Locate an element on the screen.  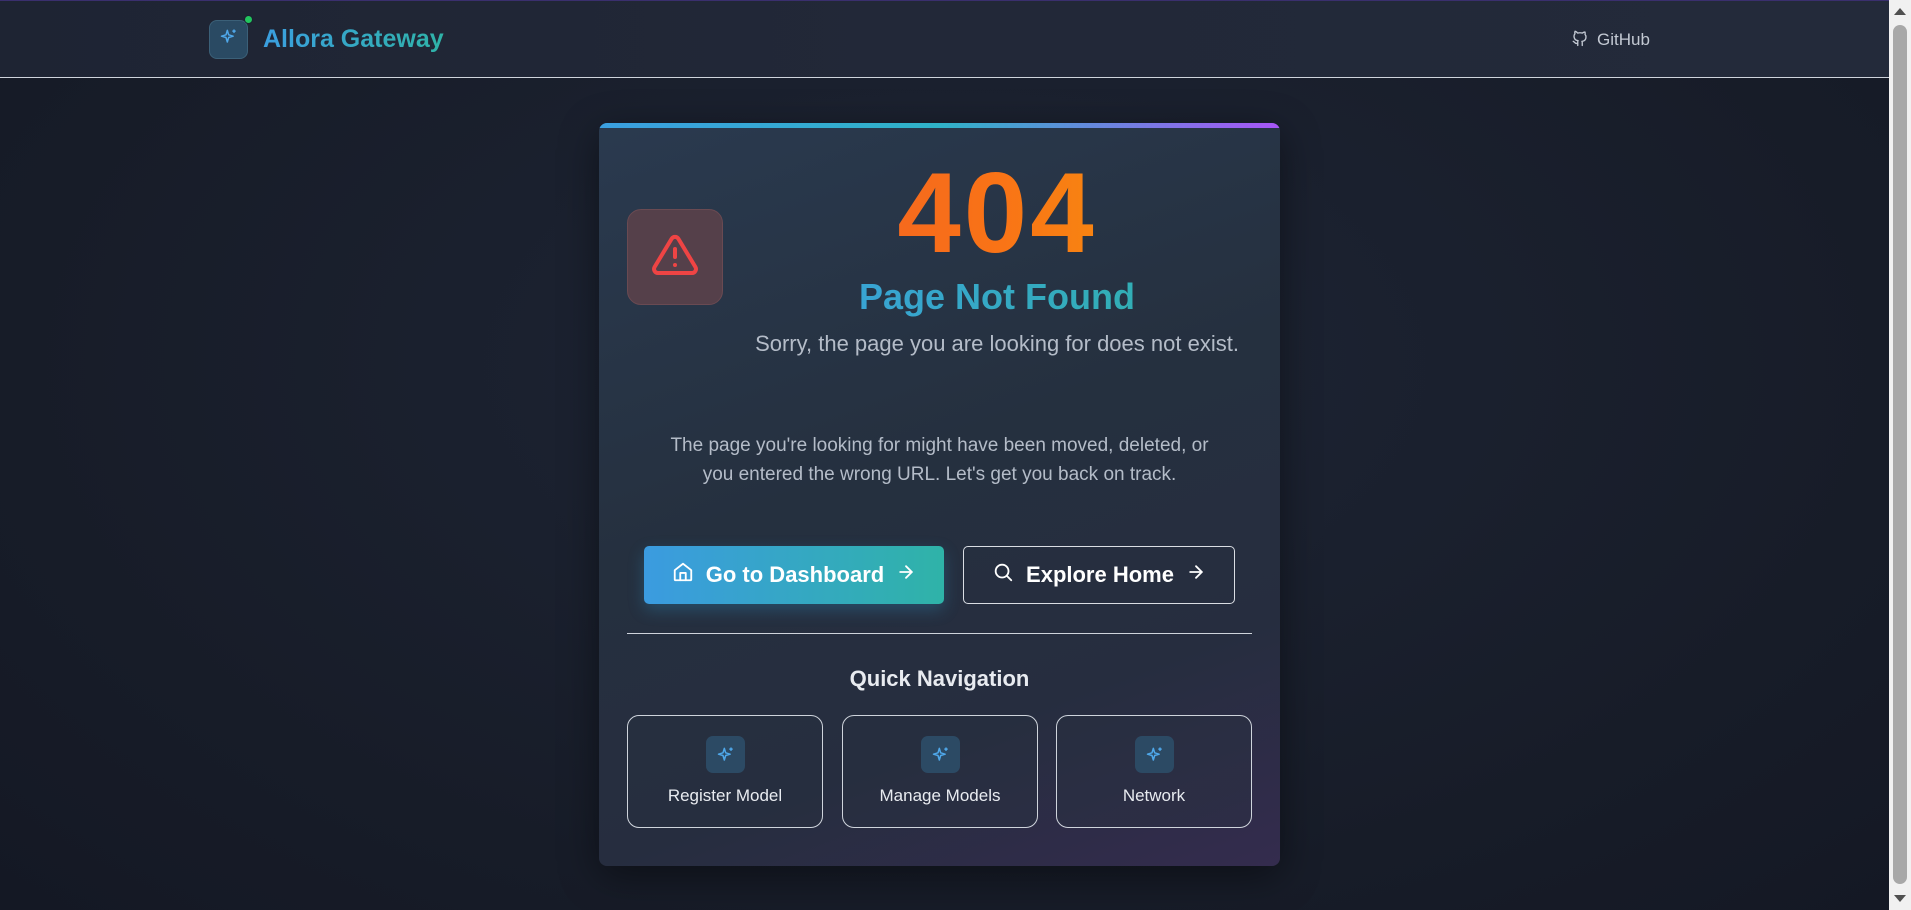
quick-nav-register-model: Register Model is located at coordinates (725, 771).